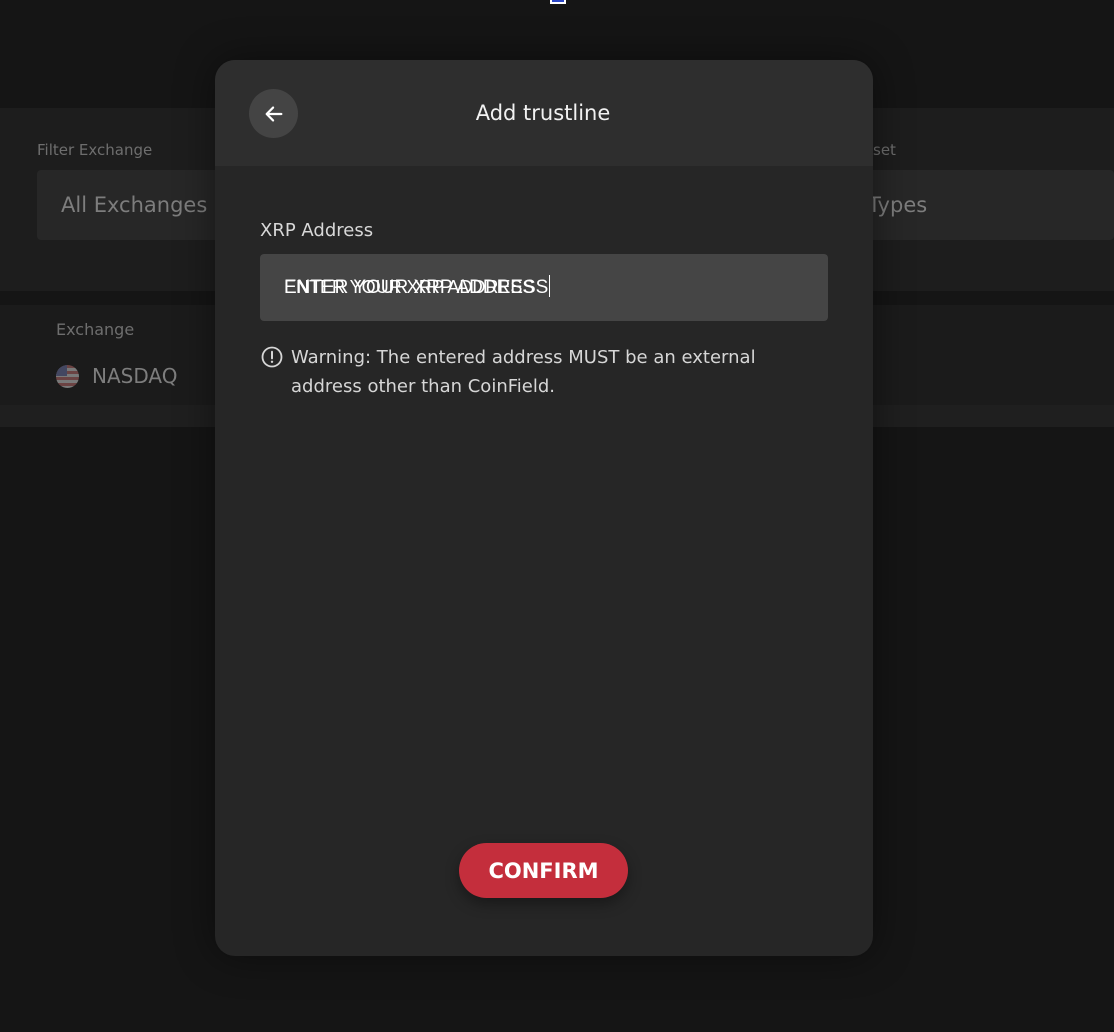 This screenshot has height=1032, width=1114. I want to click on back-button, so click(273, 113).